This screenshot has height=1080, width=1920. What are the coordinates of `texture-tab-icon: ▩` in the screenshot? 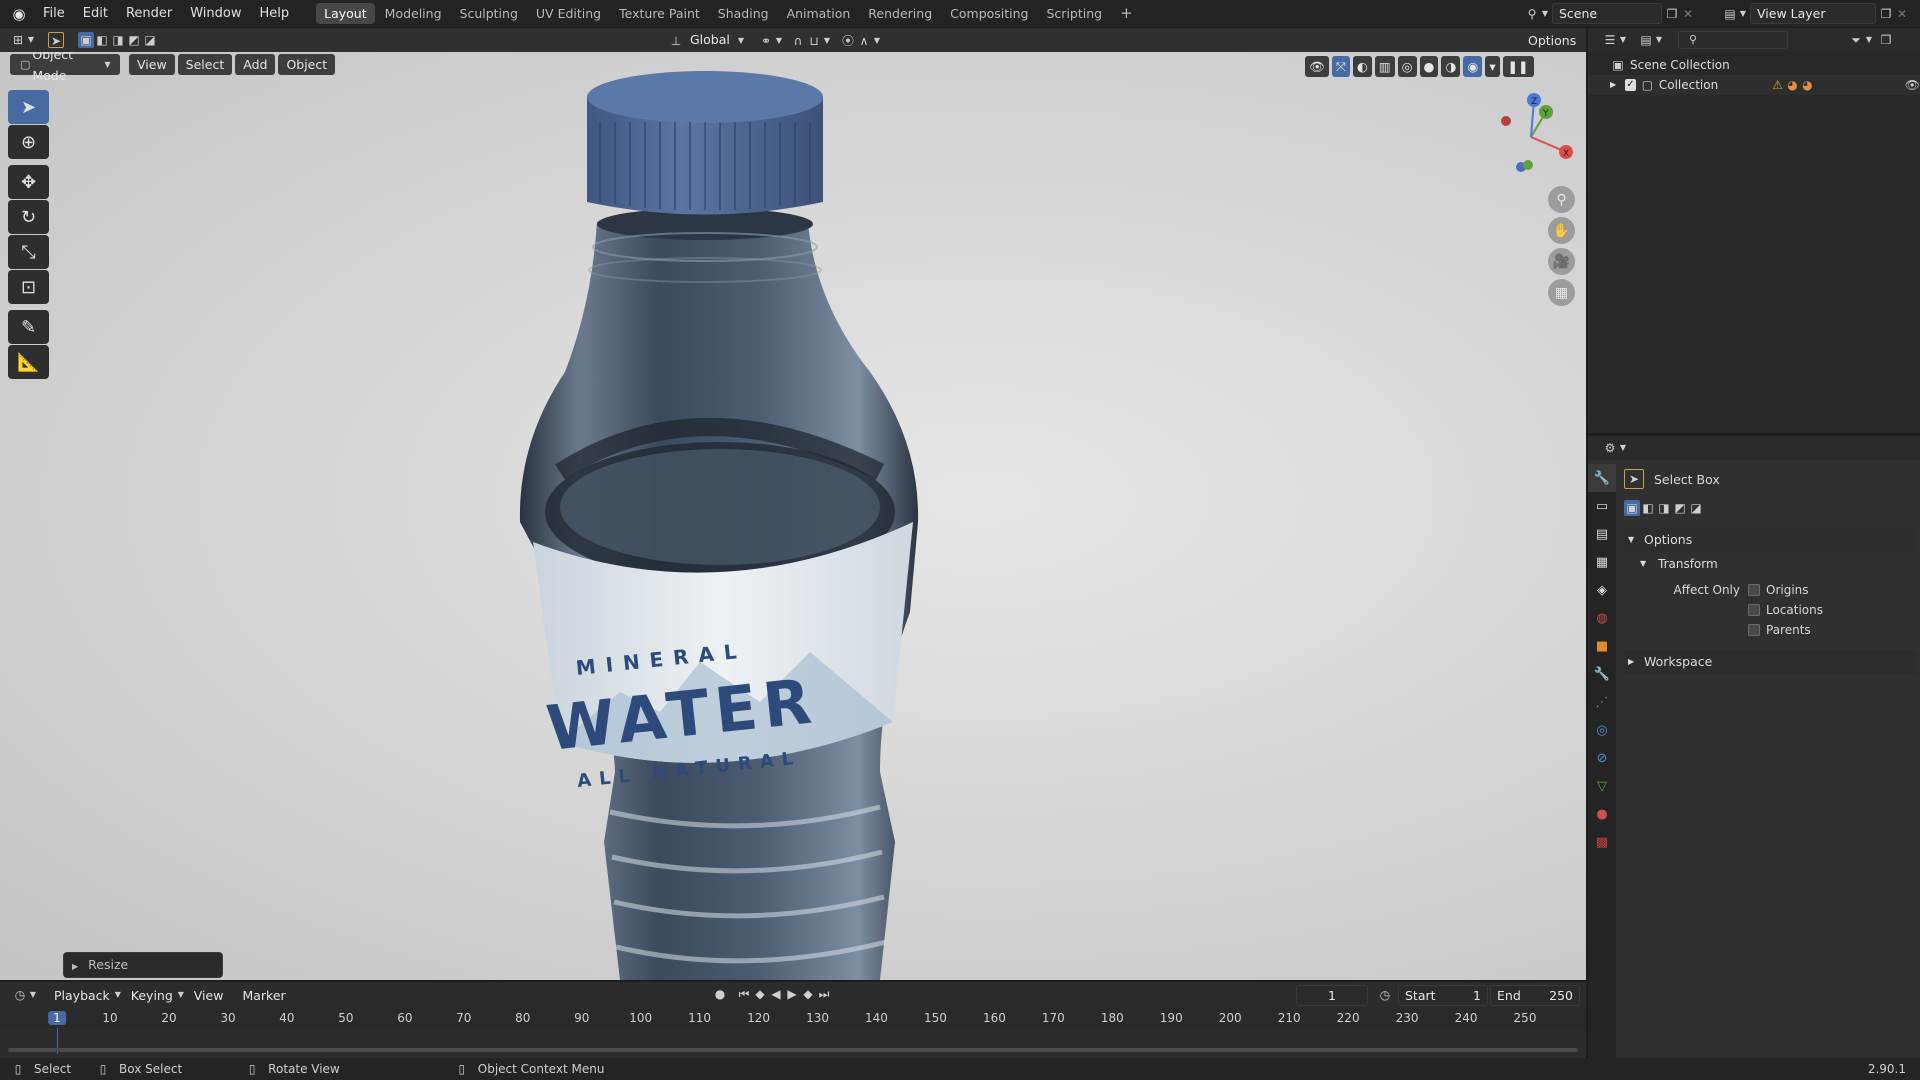 It's located at (1602, 842).